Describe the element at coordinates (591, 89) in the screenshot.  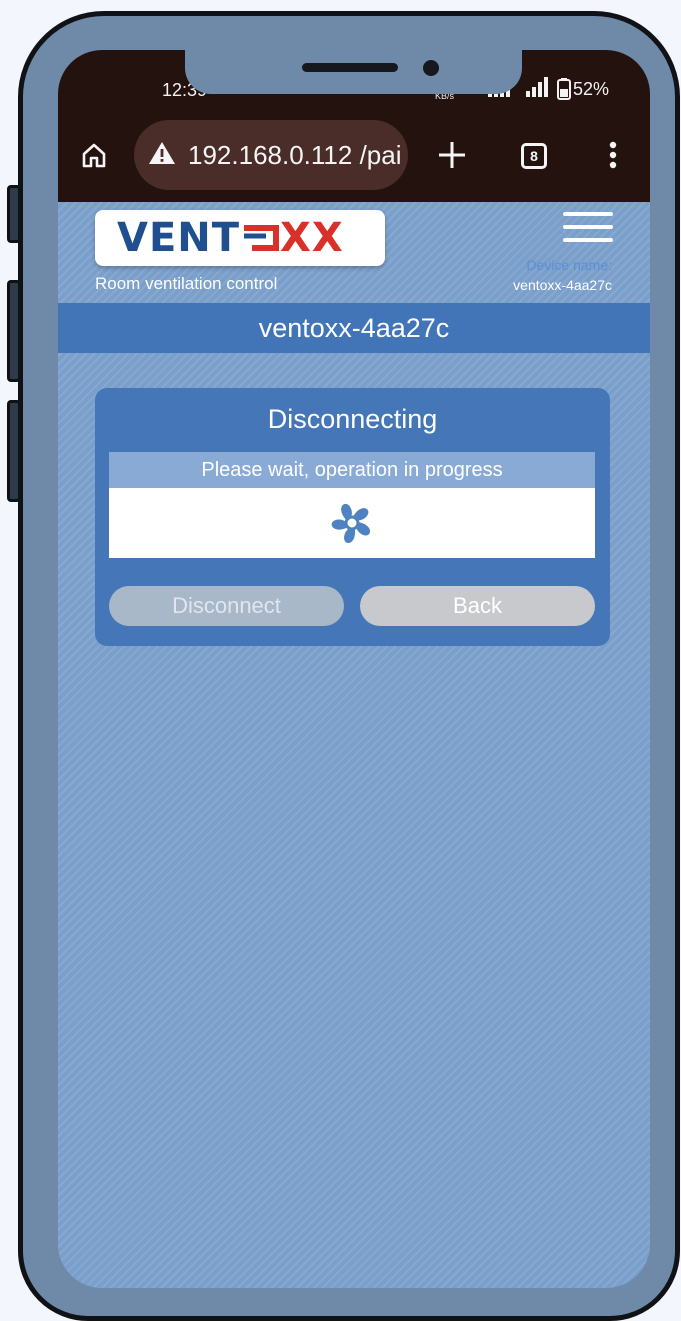
I see `battery-percent: 52%` at that location.